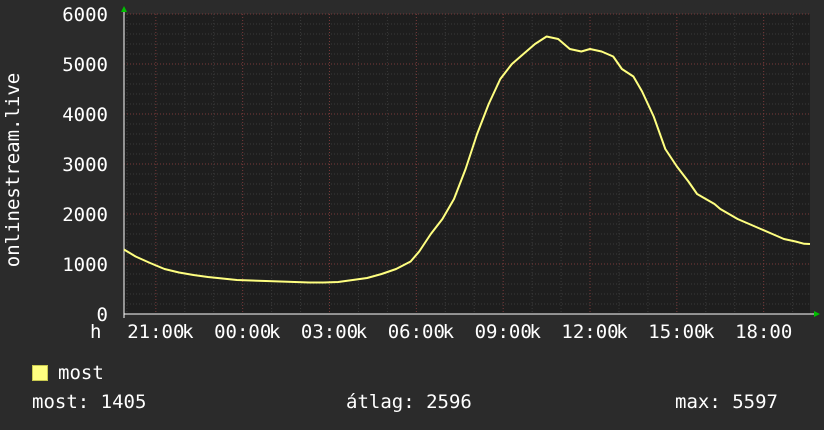 The image size is (824, 430). Describe the element at coordinates (85, 115) in the screenshot. I see `y-tick-label: 4000` at that location.